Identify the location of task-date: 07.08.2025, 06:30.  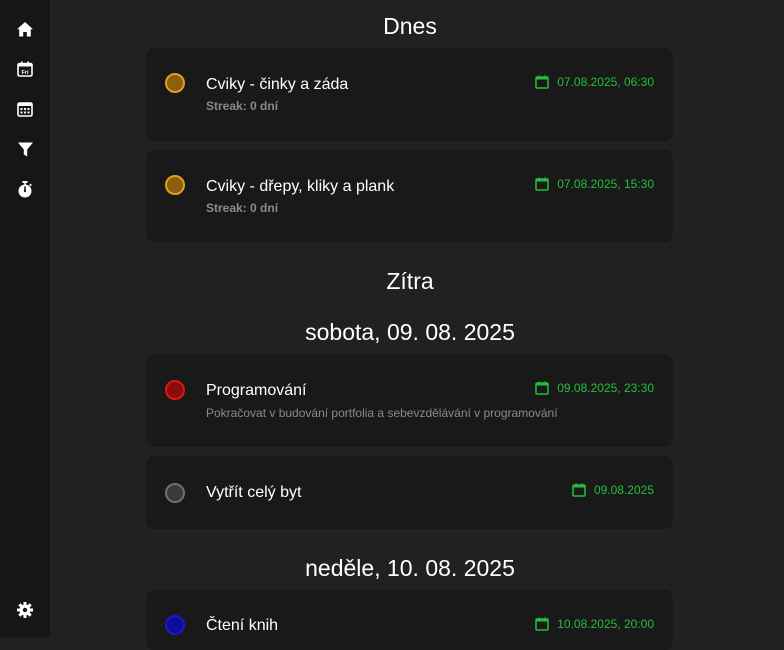
(594, 82).